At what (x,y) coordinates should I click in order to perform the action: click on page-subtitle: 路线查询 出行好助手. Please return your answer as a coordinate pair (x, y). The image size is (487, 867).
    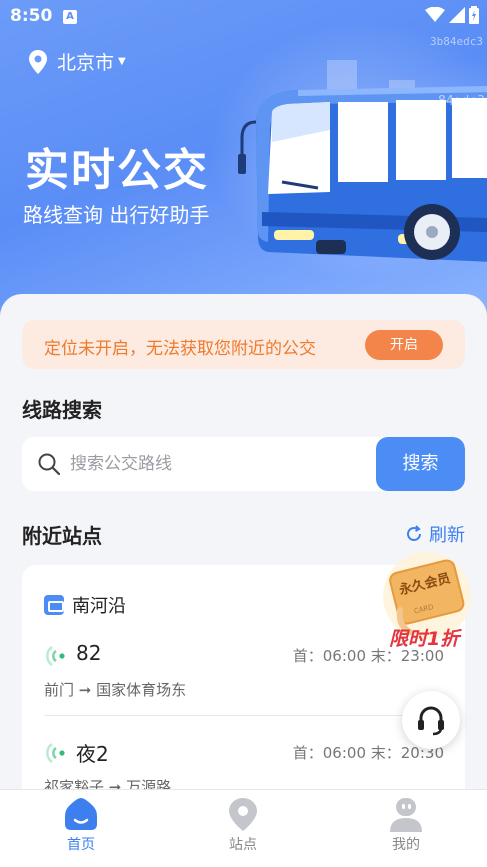
    Looking at the image, I should click on (116, 215).